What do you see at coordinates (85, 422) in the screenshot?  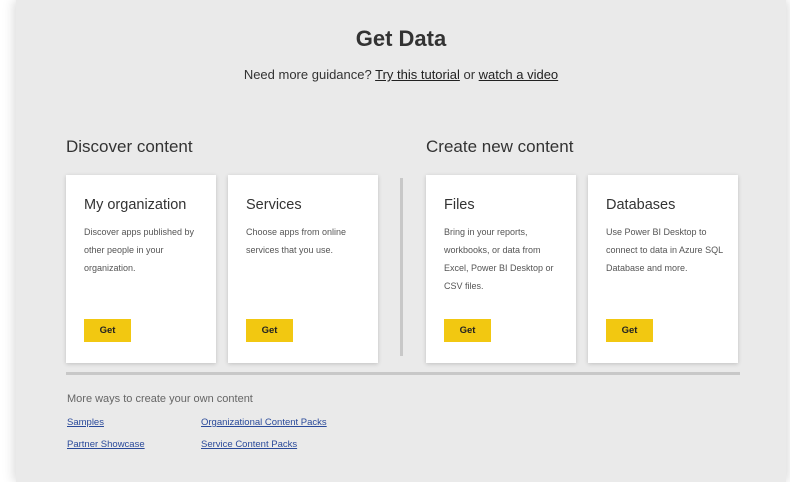 I see `samples-link: Samples` at bounding box center [85, 422].